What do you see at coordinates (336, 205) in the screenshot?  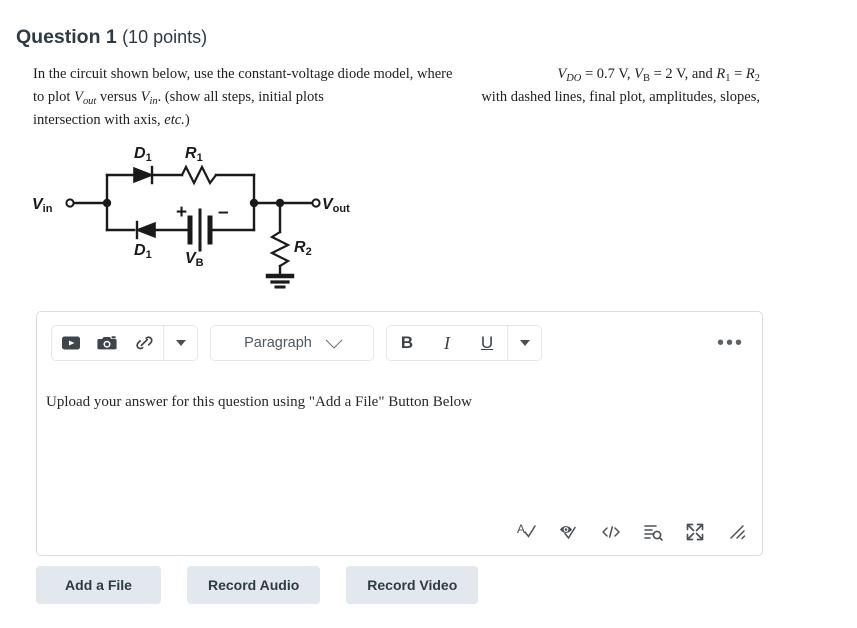 I see `circuit-label-vout: Vout` at bounding box center [336, 205].